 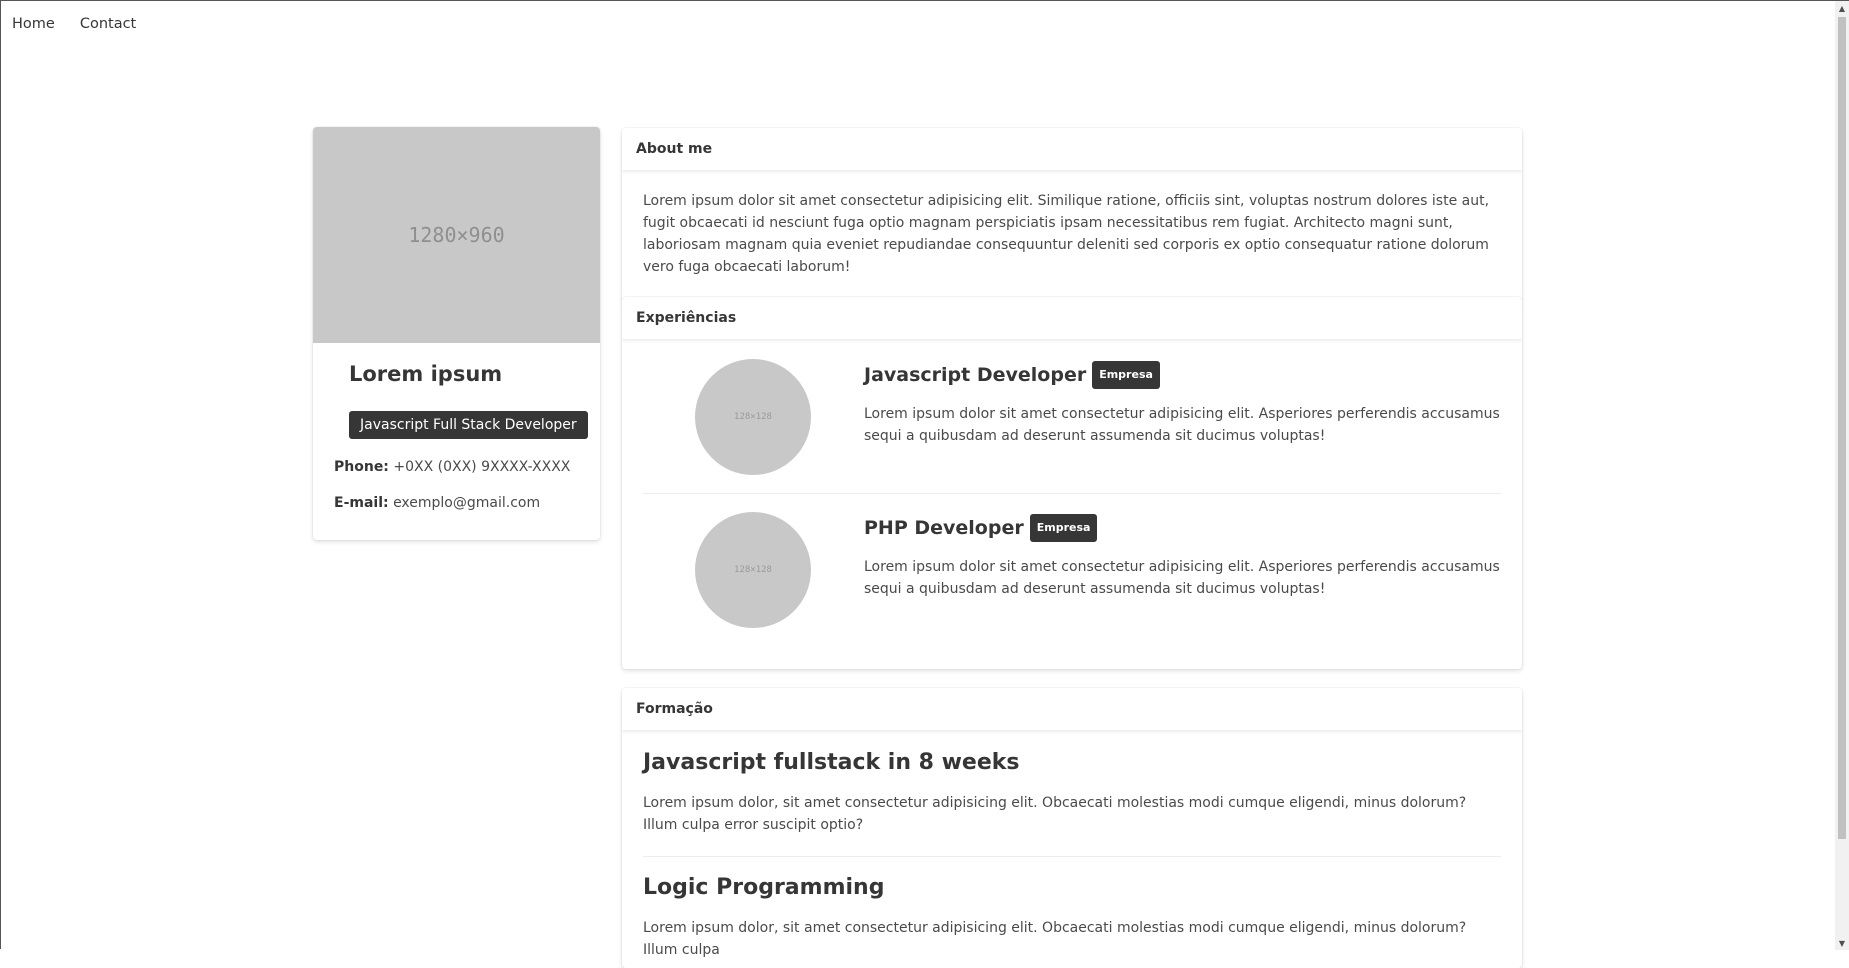 I want to click on role-tag: Javascript Full Stack Developer, so click(x=468, y=425).